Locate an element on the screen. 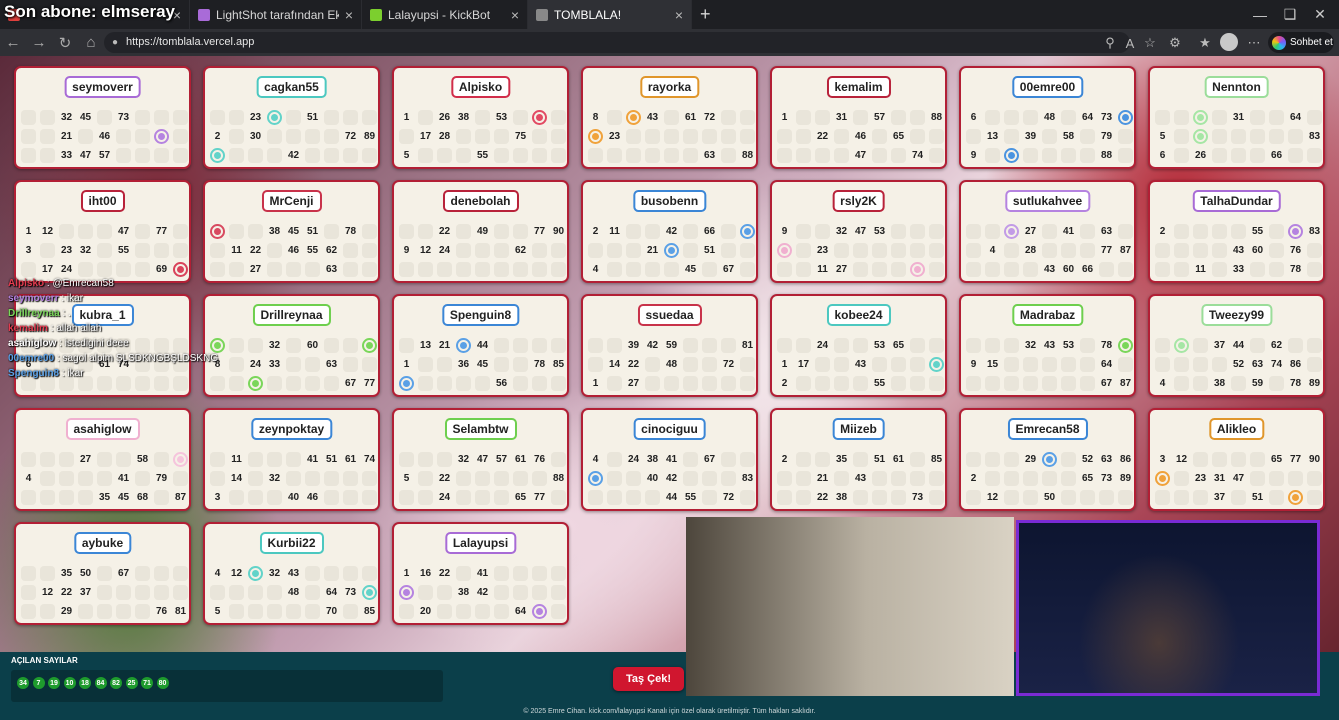  card-number: 72 is located at coordinates (350, 136).